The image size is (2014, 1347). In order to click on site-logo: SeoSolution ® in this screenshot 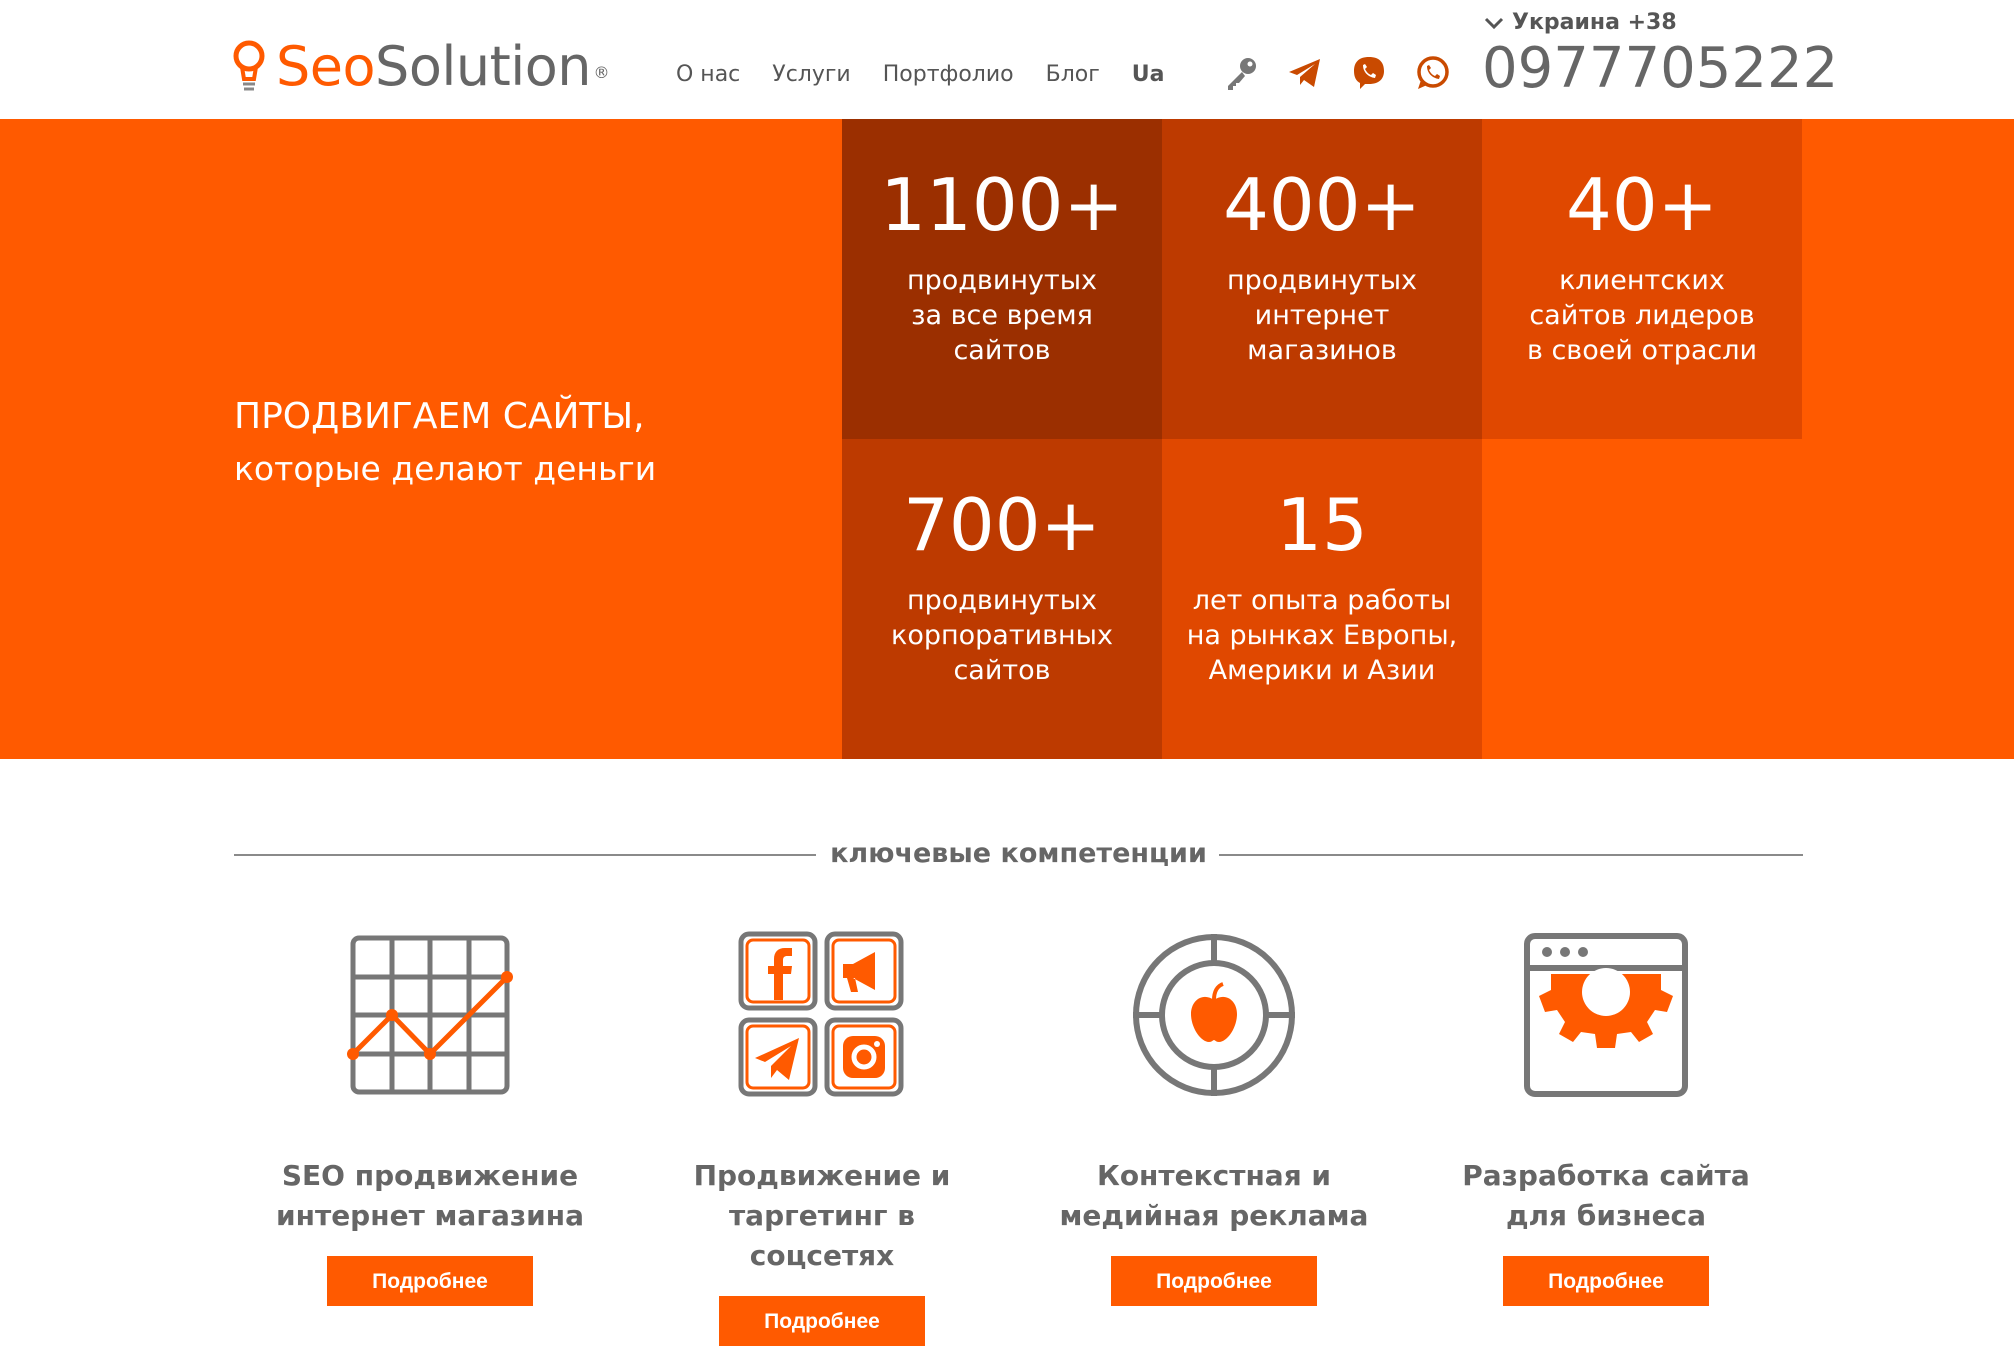, I will do `click(421, 67)`.